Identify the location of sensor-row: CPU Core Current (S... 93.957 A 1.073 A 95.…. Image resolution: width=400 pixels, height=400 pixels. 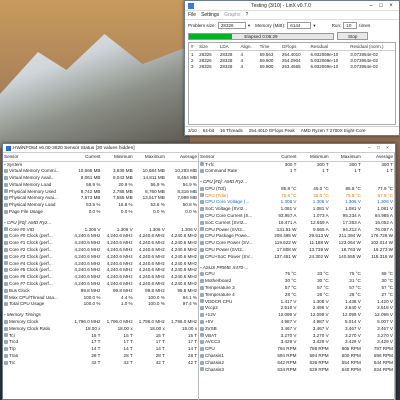
(296, 216).